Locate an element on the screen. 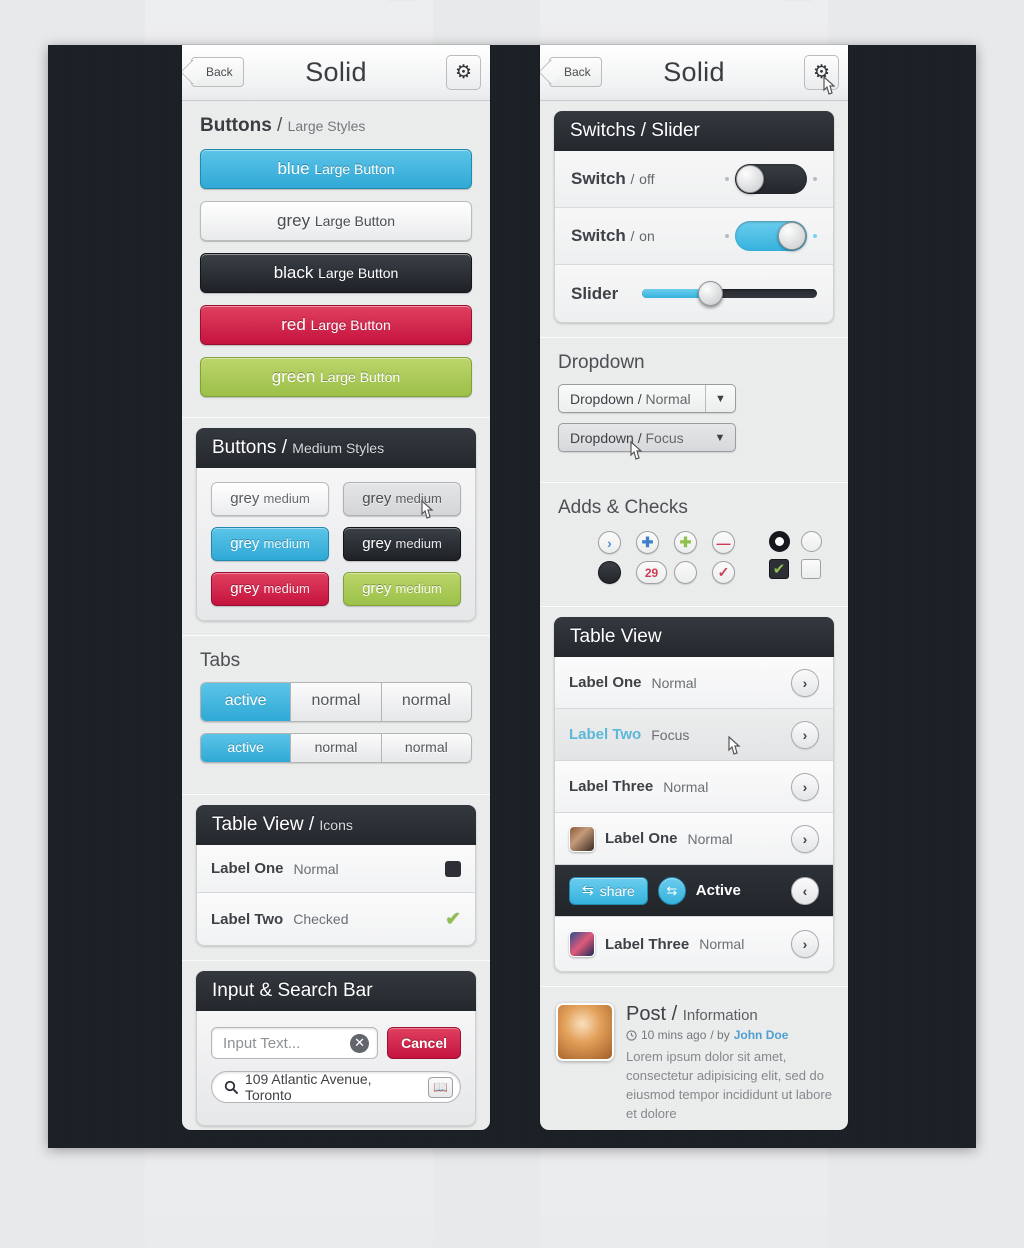 The height and width of the screenshot is (1248, 1024). checkbox-checked: ✔ is located at coordinates (779, 569).